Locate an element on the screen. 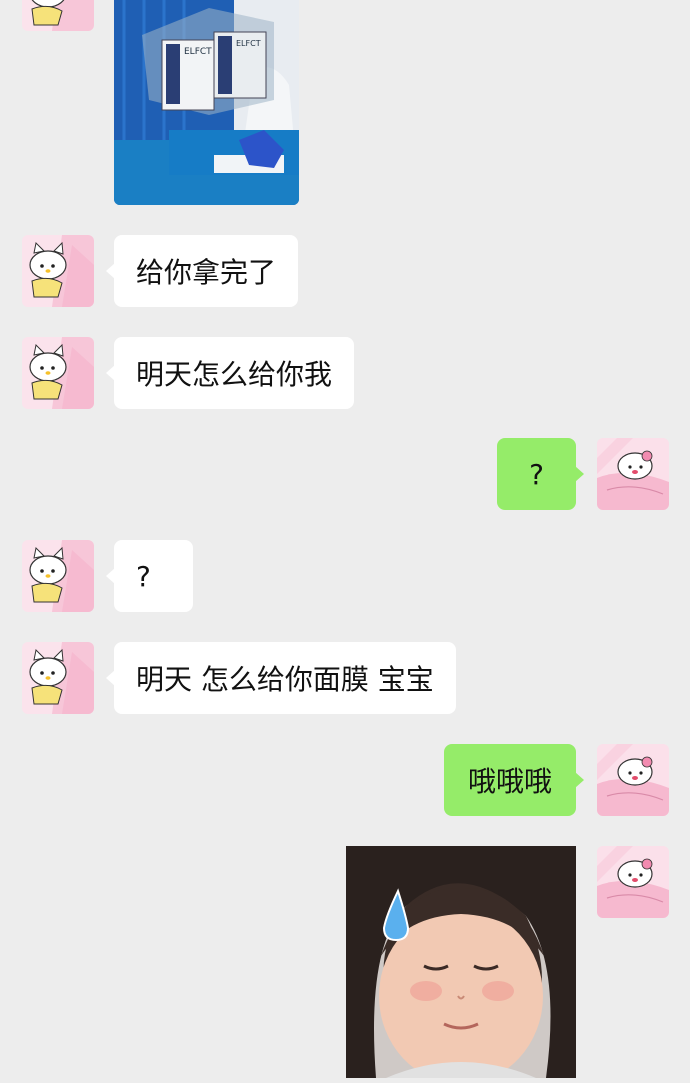 Image resolution: width=690 pixels, height=1083 pixels. girl-sweat-sticker is located at coordinates (461, 962).